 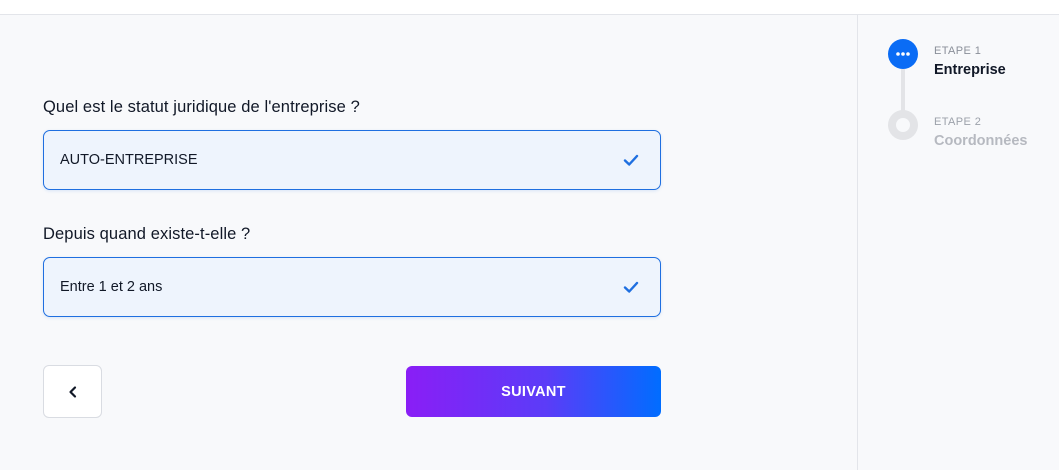 What do you see at coordinates (903, 90) in the screenshot?
I see `step-connector` at bounding box center [903, 90].